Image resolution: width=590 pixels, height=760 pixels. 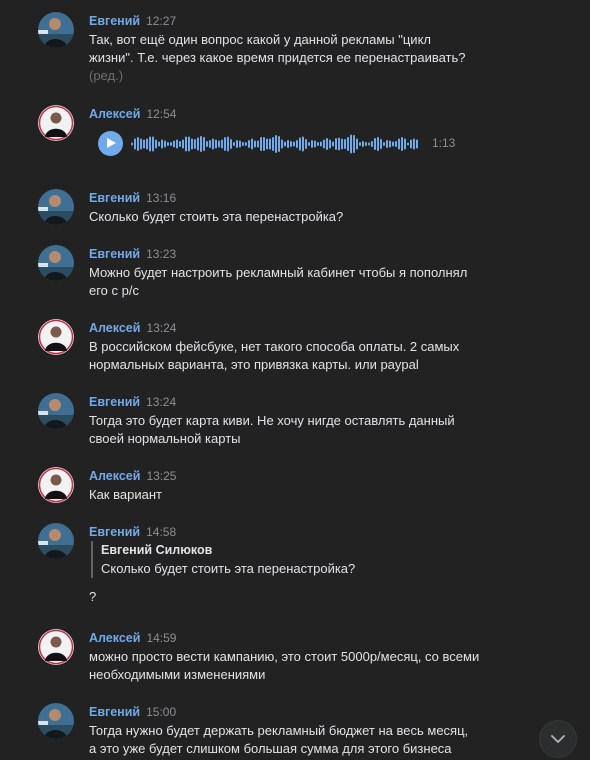 I want to click on message-header: Евгений 15:00, so click(x=132, y=712).